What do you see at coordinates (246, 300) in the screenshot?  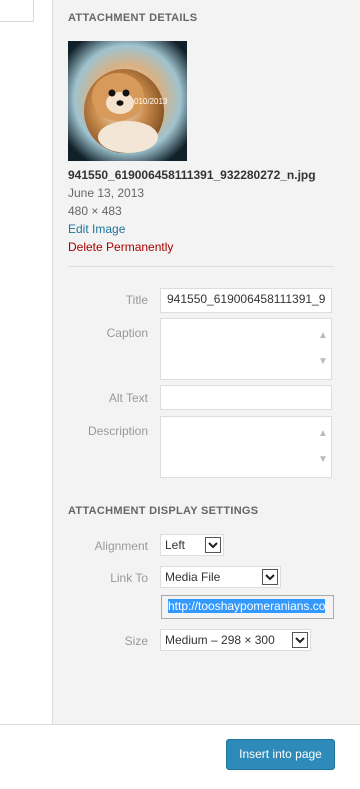 I see `title-input: 941550_619006458111391_9` at bounding box center [246, 300].